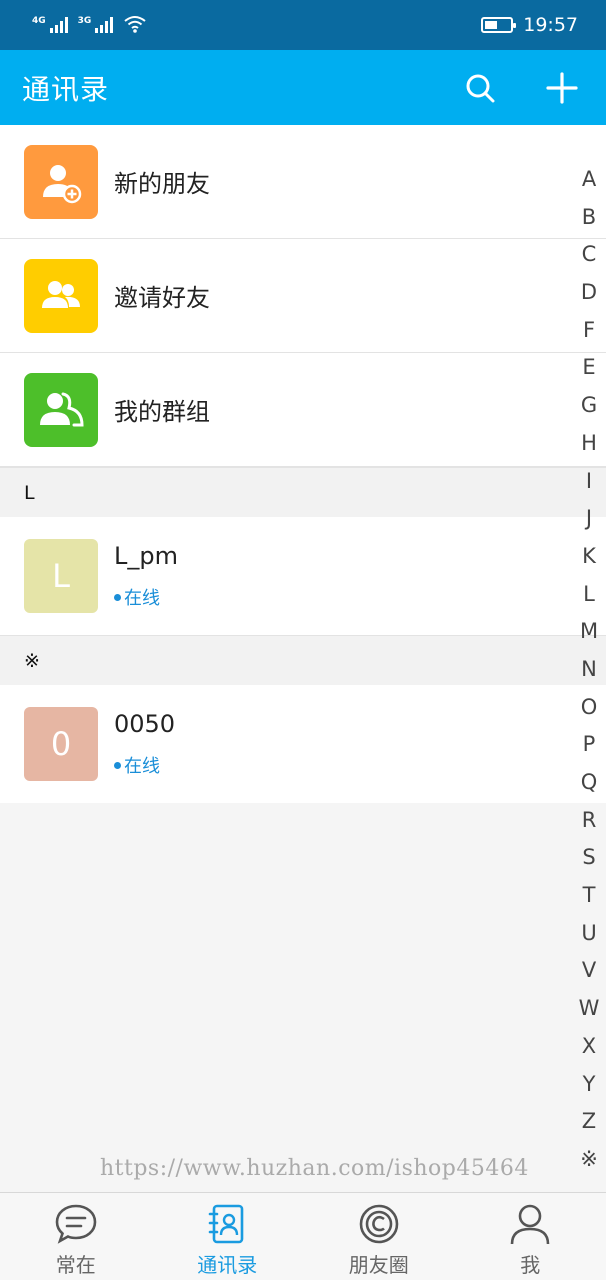 This screenshot has width=606, height=1280. I want to click on clock: 19:57, so click(550, 25).